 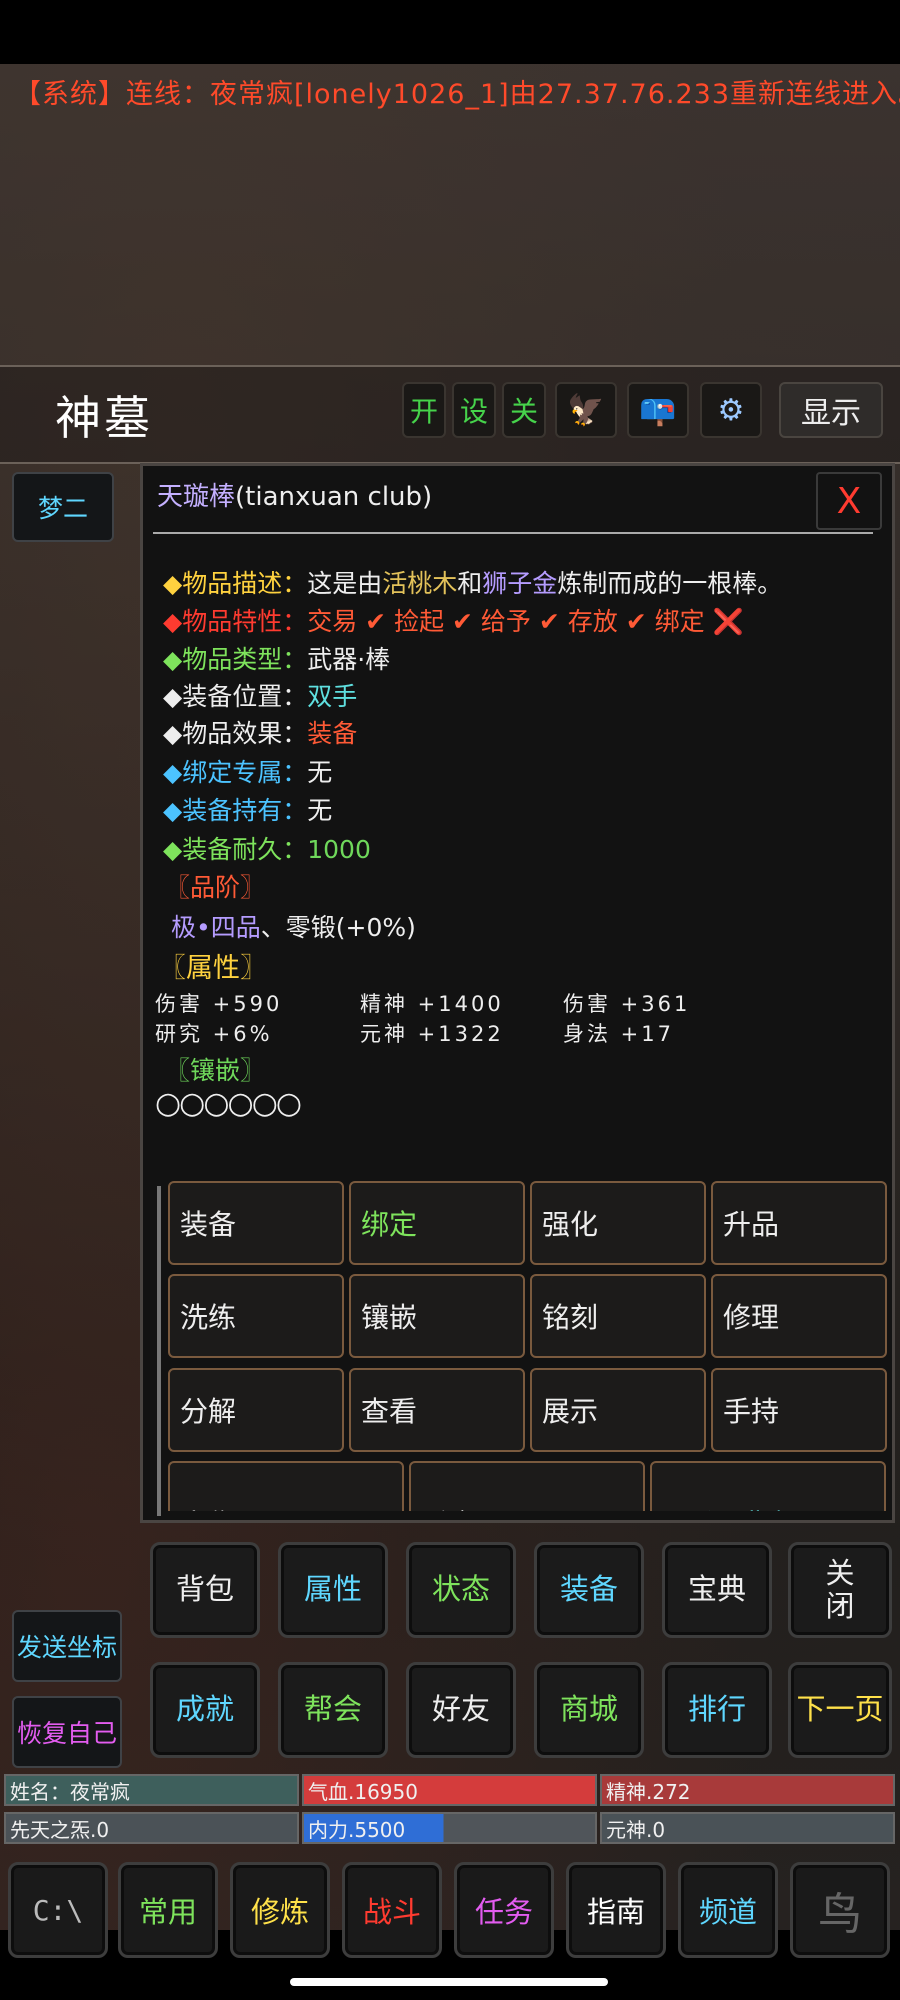 I want to click on bottom-quest: 任务, so click(x=504, y=1910).